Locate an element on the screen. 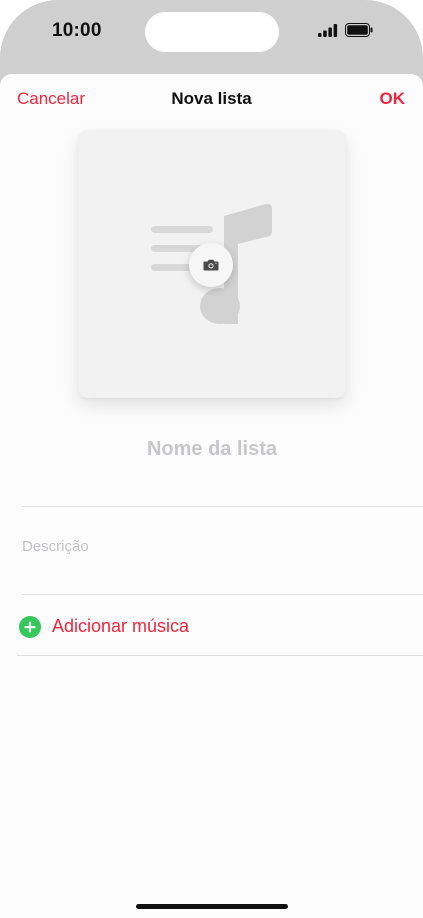  status-icons is located at coordinates (345, 30).